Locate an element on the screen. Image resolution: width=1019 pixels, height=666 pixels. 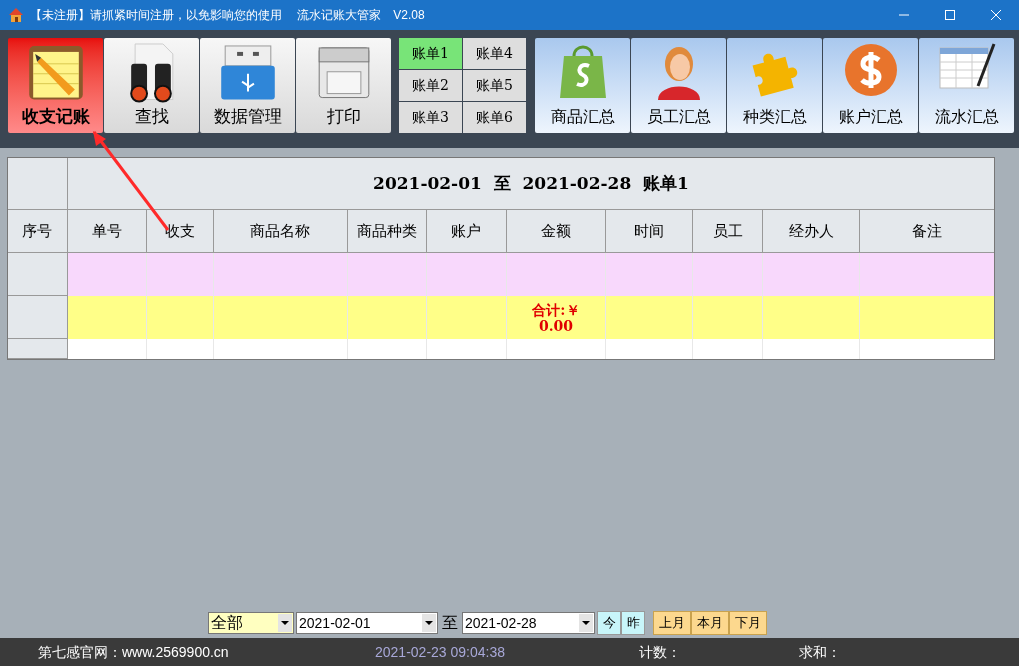
column-header: 员工 is located at coordinates (728, 231).